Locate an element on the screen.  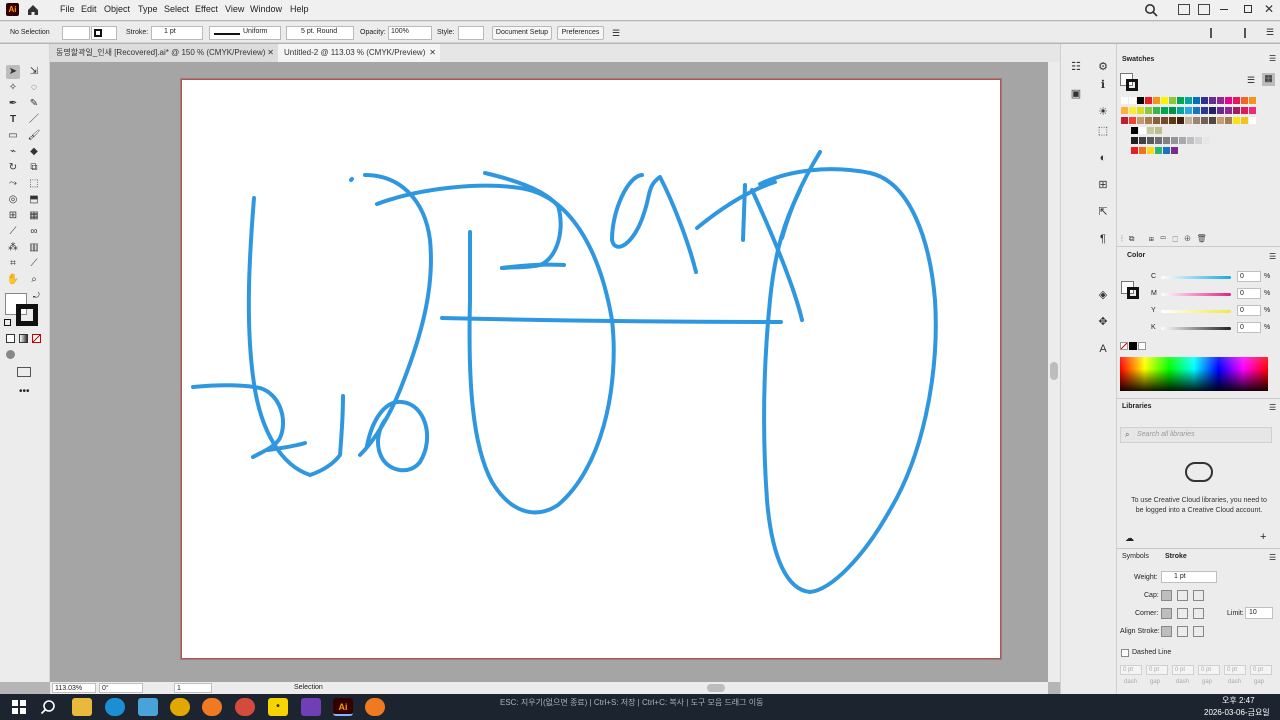
stroke-menu-icon: ☰ is located at coordinates (1272, 557).